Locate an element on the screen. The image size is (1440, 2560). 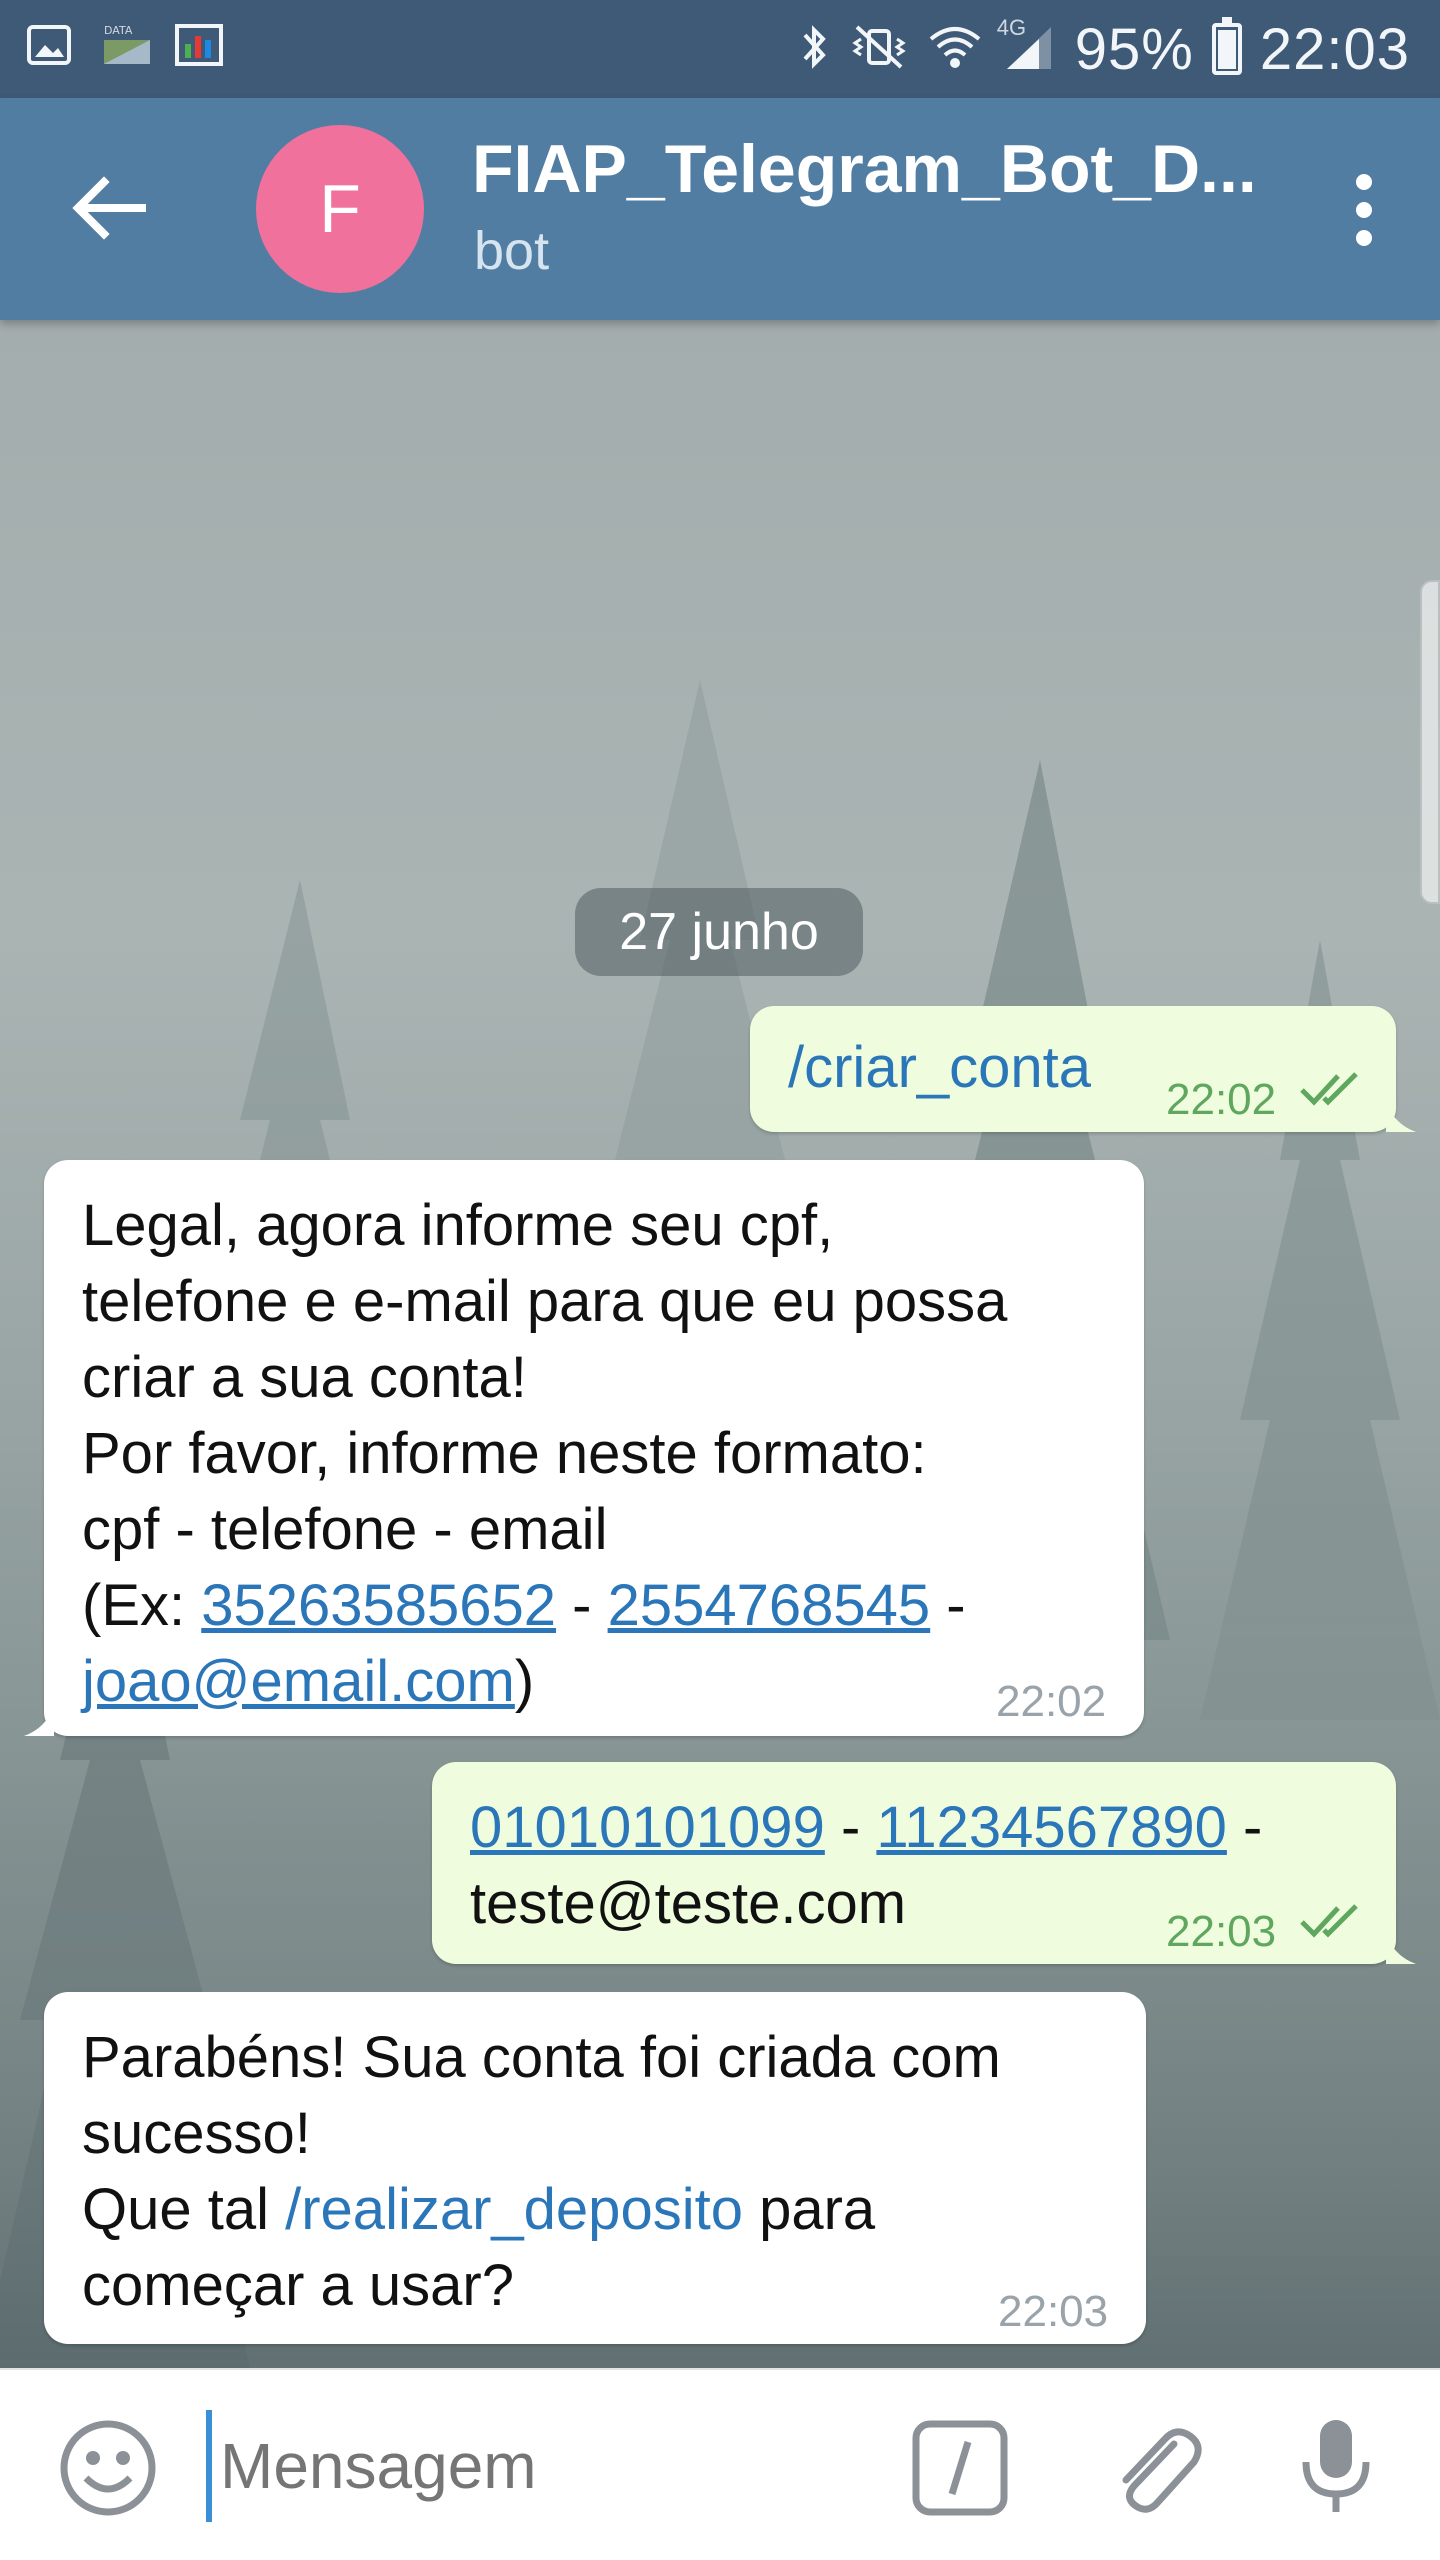
date-separator: 27 junho is located at coordinates (719, 932).